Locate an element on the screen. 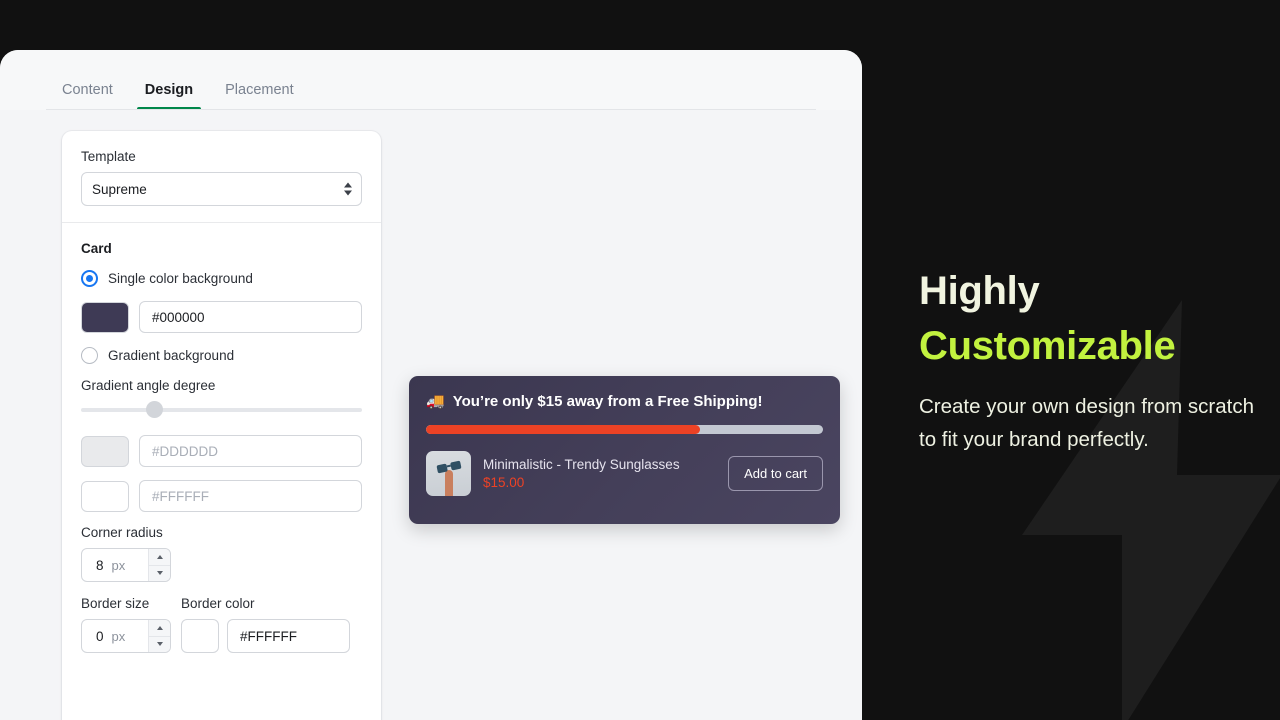  promo-heading: Highly Customizable is located at coordinates (1094, 319).